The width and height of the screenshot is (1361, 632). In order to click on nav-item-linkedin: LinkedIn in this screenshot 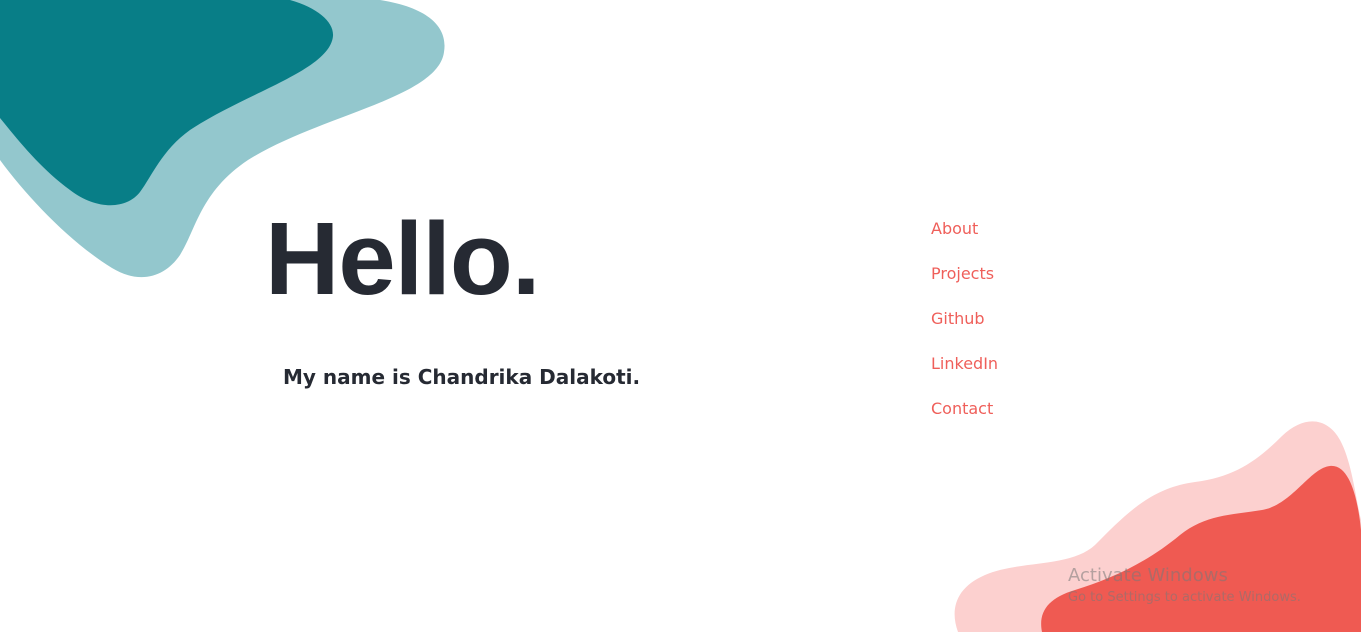, I will do `click(964, 375)`.